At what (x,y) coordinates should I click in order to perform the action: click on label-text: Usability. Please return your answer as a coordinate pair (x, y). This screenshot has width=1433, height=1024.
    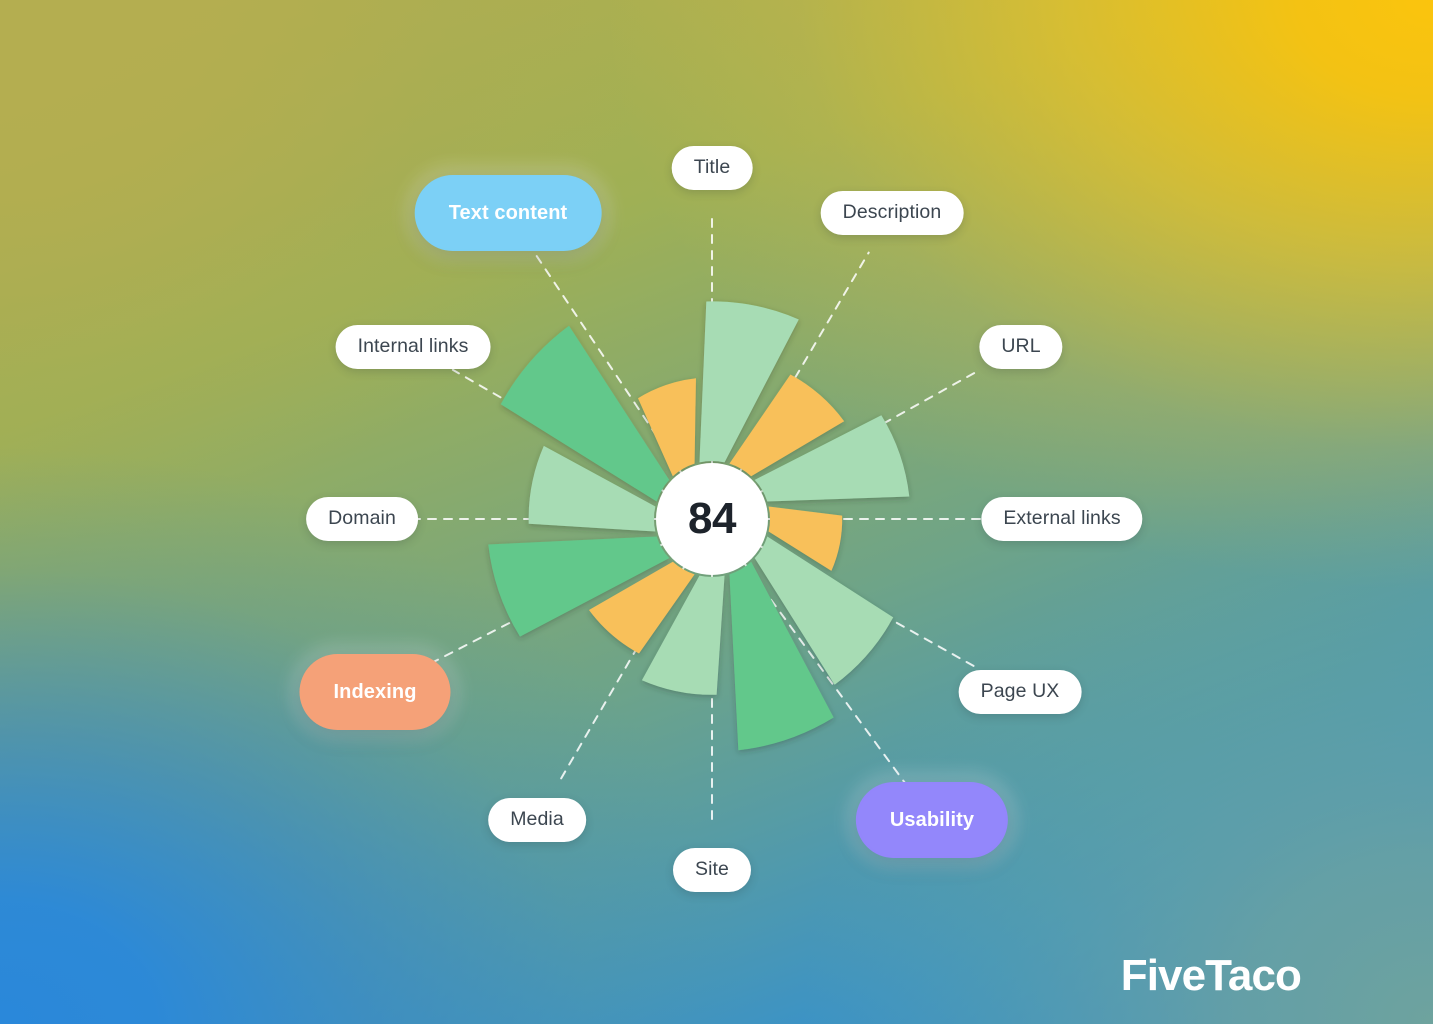
    Looking at the image, I should click on (932, 820).